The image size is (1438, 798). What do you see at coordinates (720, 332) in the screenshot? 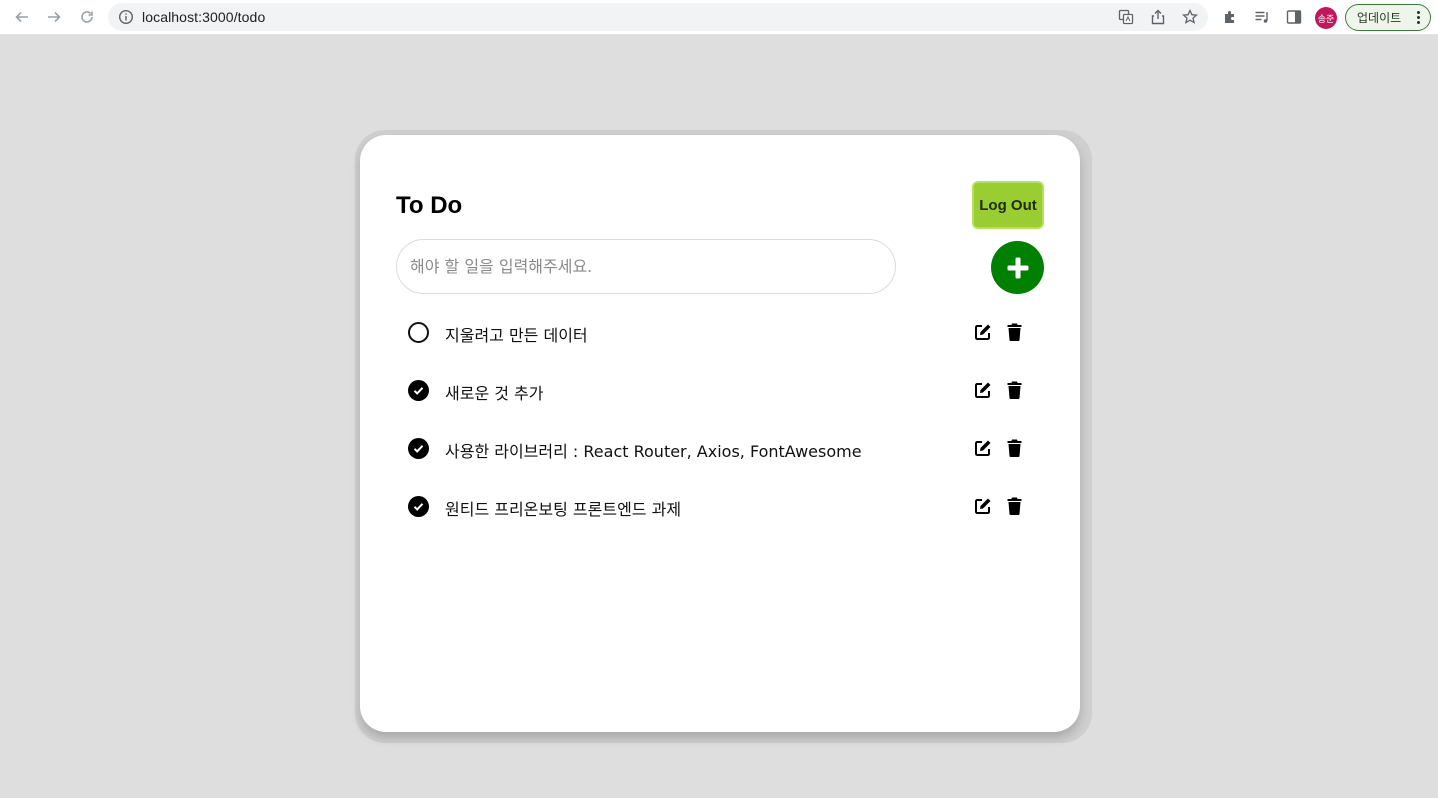
I see `todo-item: 지울려고 만든 데이터` at bounding box center [720, 332].